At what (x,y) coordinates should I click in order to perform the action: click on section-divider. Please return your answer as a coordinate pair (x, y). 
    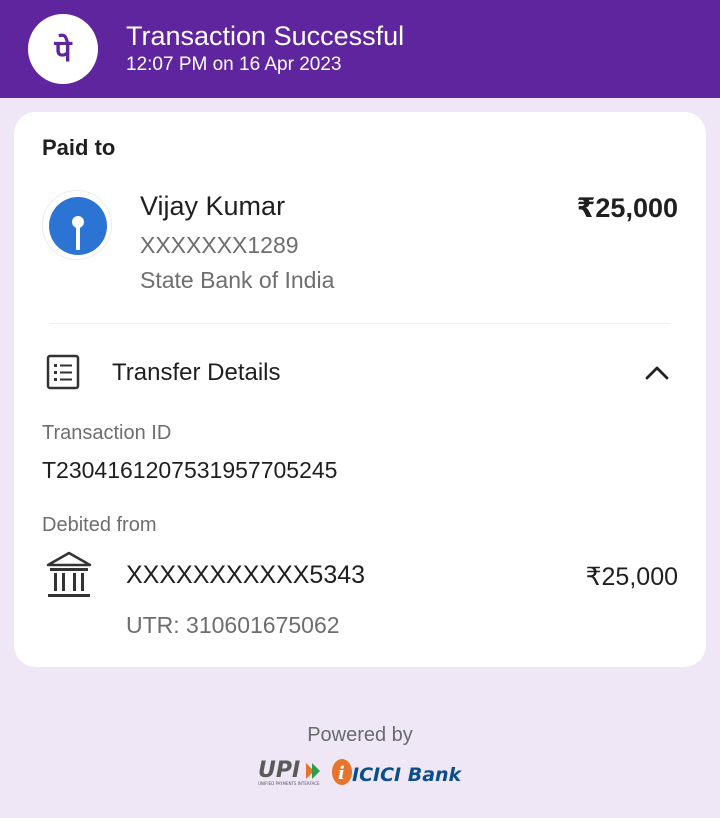
    Looking at the image, I should click on (360, 323).